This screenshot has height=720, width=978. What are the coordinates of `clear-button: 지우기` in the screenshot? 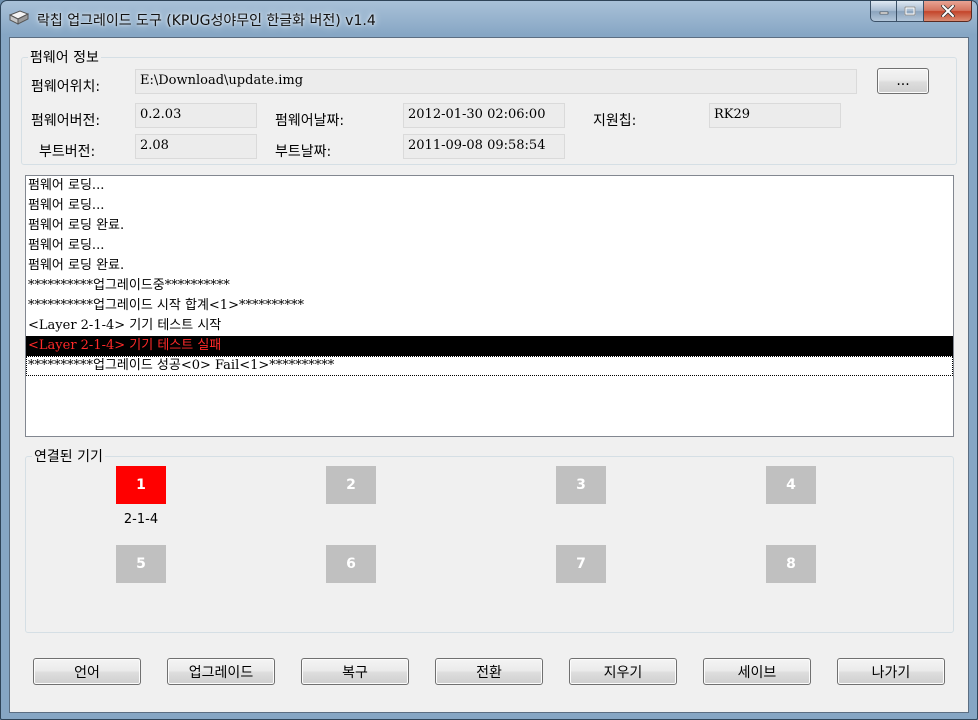 It's located at (623, 671).